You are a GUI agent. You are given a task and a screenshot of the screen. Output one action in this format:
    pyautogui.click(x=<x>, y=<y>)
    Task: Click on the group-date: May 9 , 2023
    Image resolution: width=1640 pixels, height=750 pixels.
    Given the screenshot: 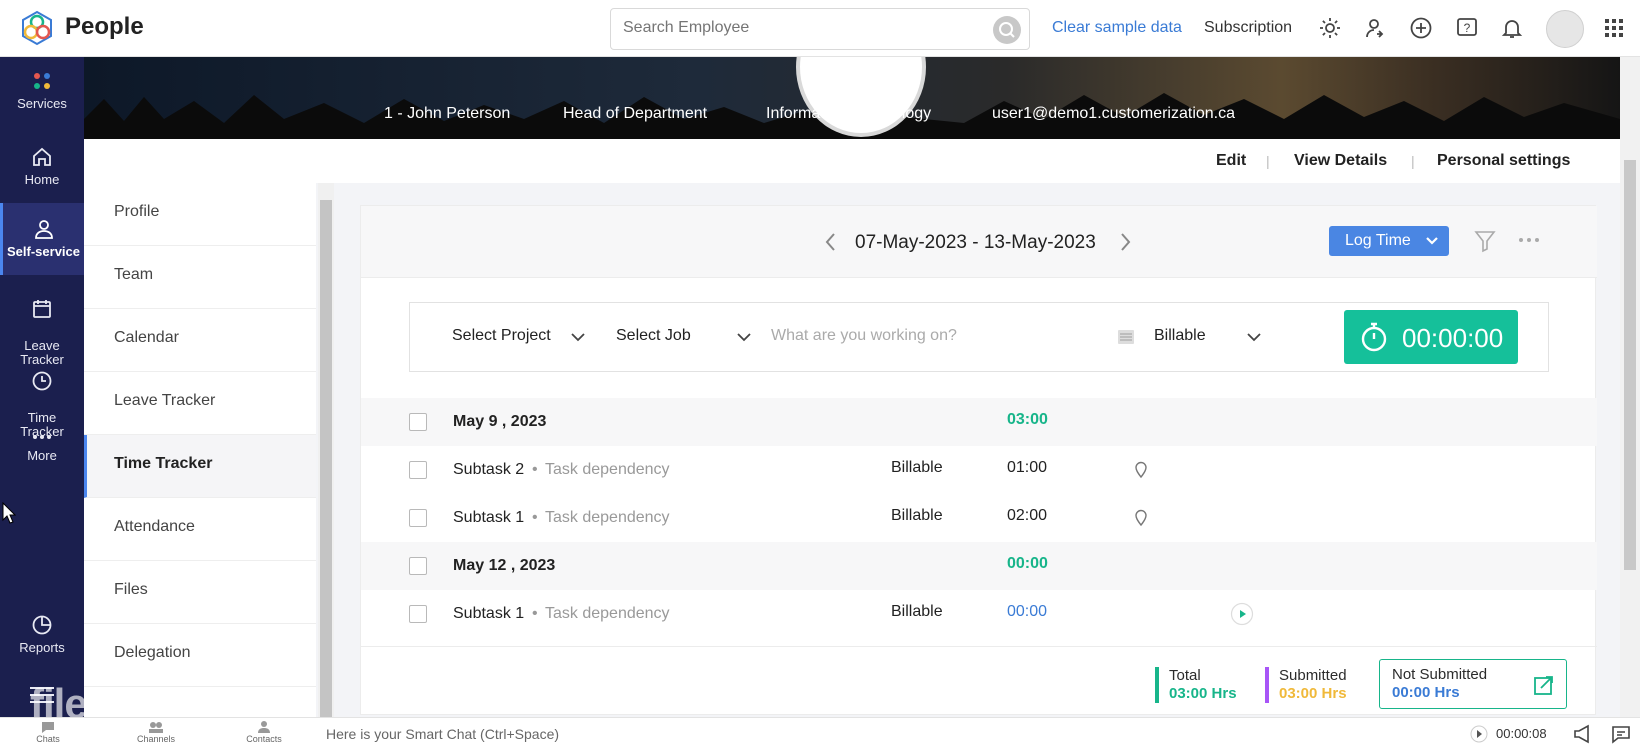 What is the action you would take?
    pyautogui.click(x=500, y=421)
    